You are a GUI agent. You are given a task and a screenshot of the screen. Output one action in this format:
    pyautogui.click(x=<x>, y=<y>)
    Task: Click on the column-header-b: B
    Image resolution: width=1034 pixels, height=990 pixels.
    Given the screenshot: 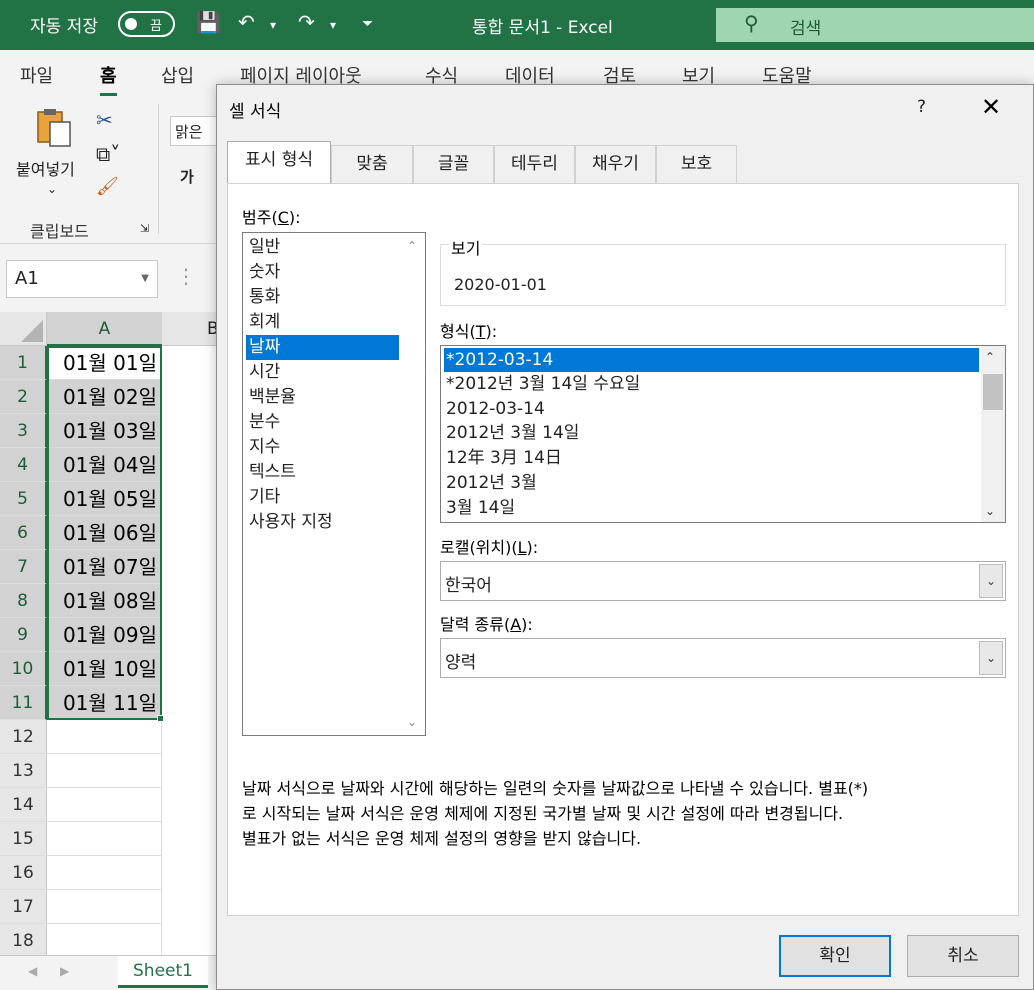 What is the action you would take?
    pyautogui.click(x=190, y=329)
    